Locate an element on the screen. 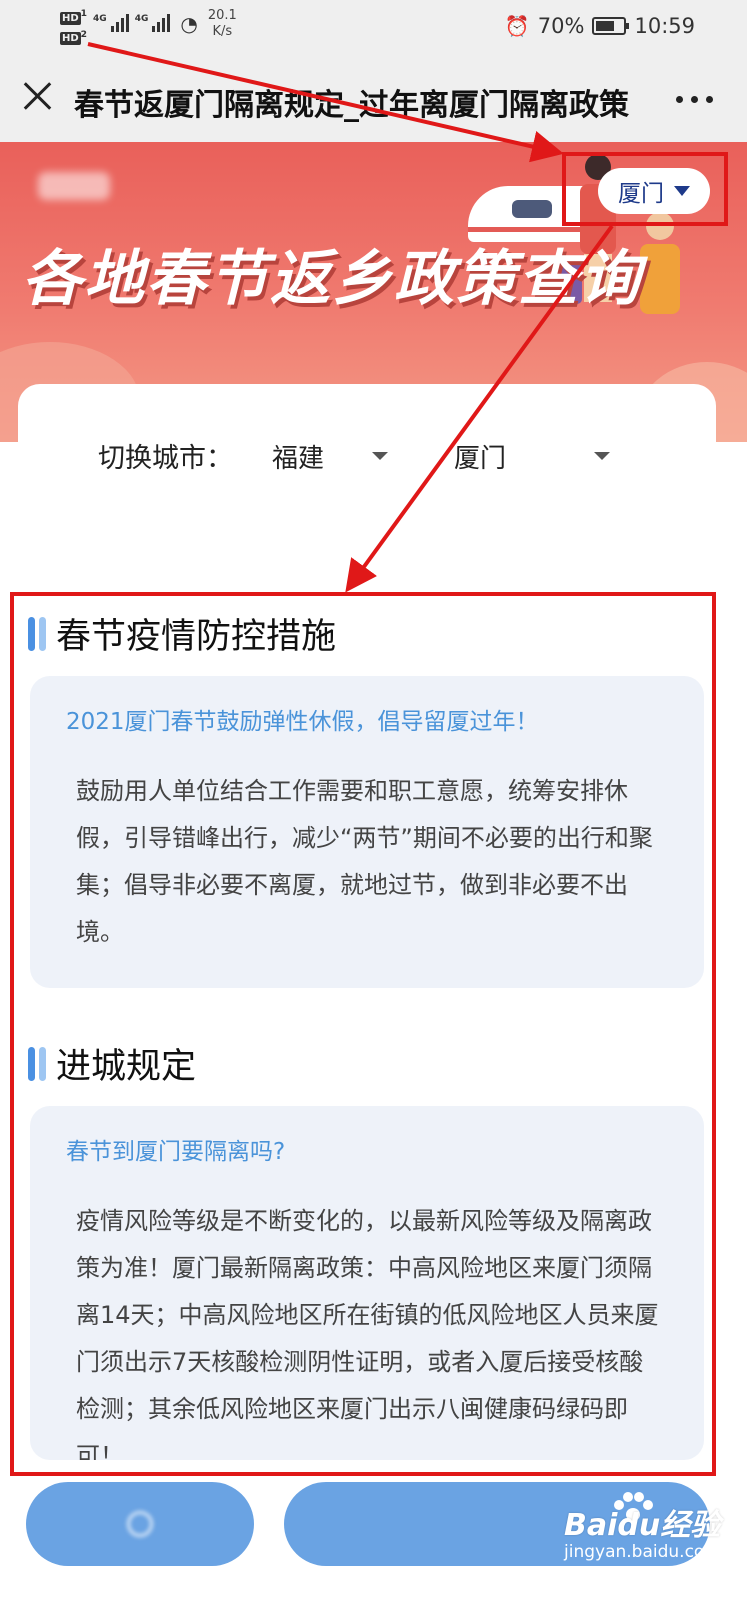 The width and height of the screenshot is (747, 1599). share-icon is located at coordinates (140, 1524).